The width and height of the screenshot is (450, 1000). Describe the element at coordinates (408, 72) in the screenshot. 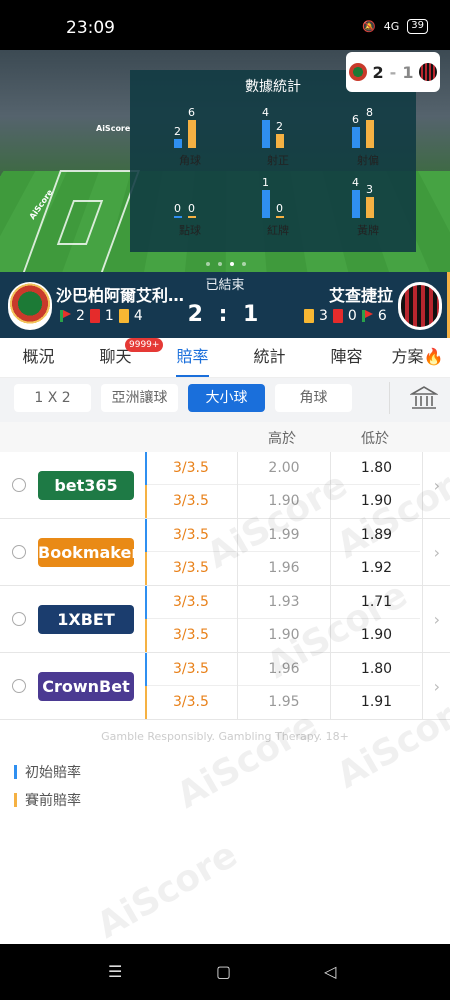

I see `score-badge-away: 1` at that location.